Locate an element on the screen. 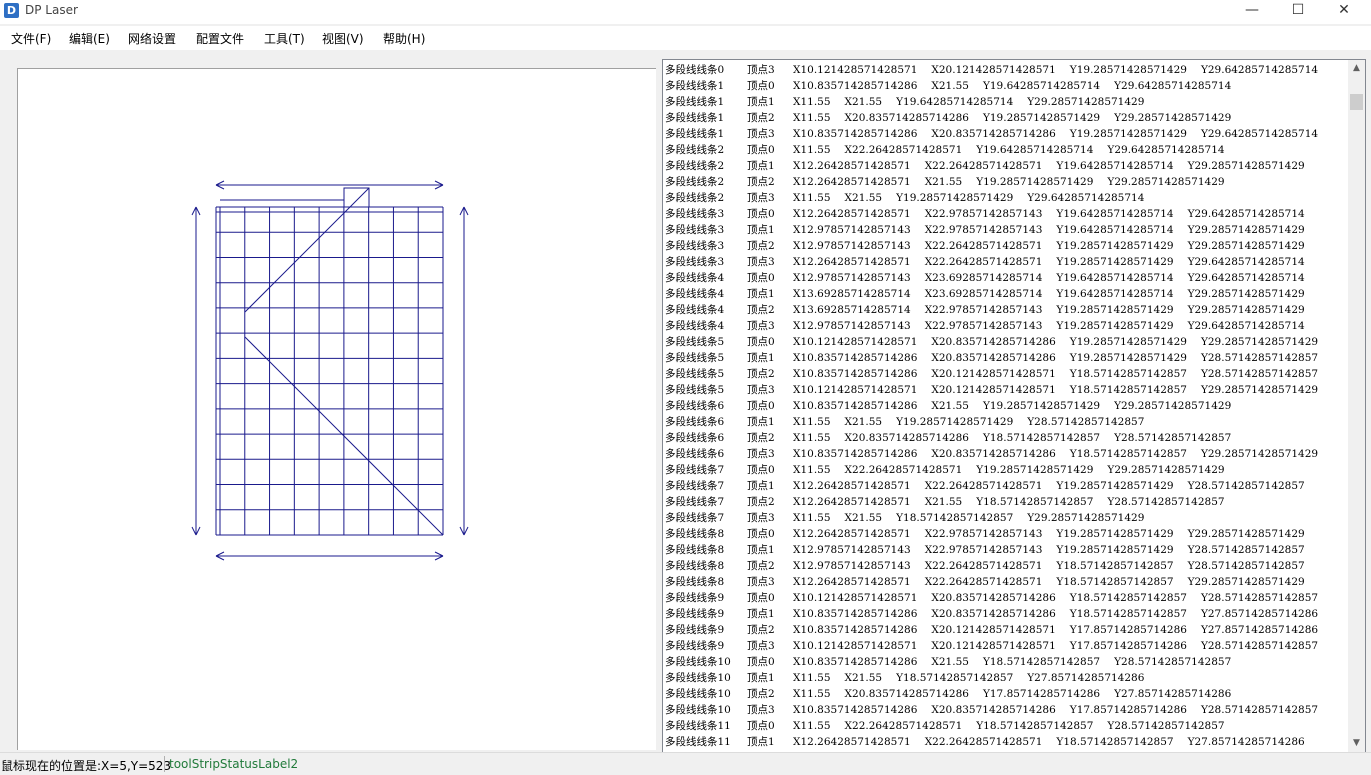  log-x-start: X10.835714285714286 is located at coordinates (855, 662).